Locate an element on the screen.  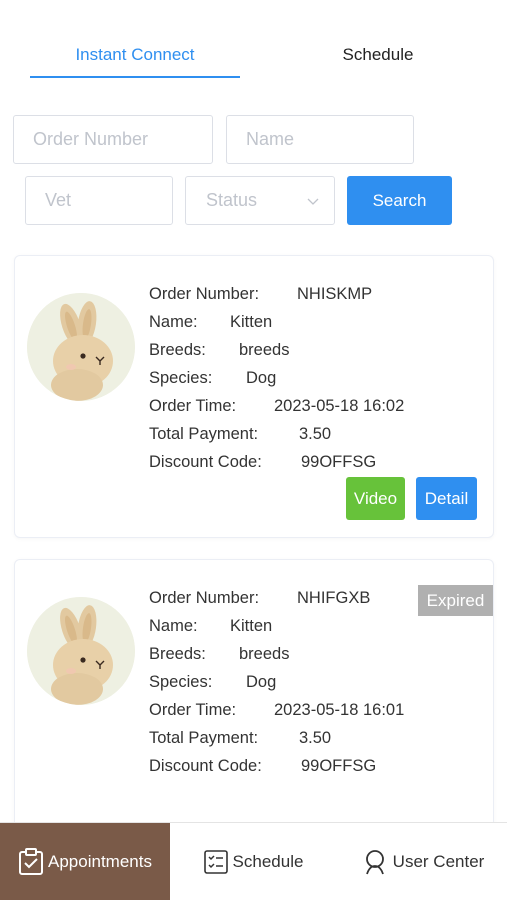
order-time-value: 2023-05-18 16:02 is located at coordinates (339, 406).